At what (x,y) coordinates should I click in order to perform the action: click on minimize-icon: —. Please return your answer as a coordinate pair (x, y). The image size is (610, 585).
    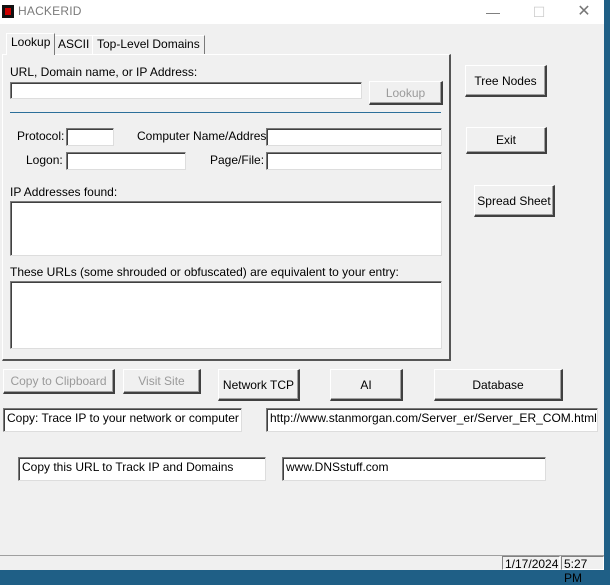
    Looking at the image, I should click on (493, 12).